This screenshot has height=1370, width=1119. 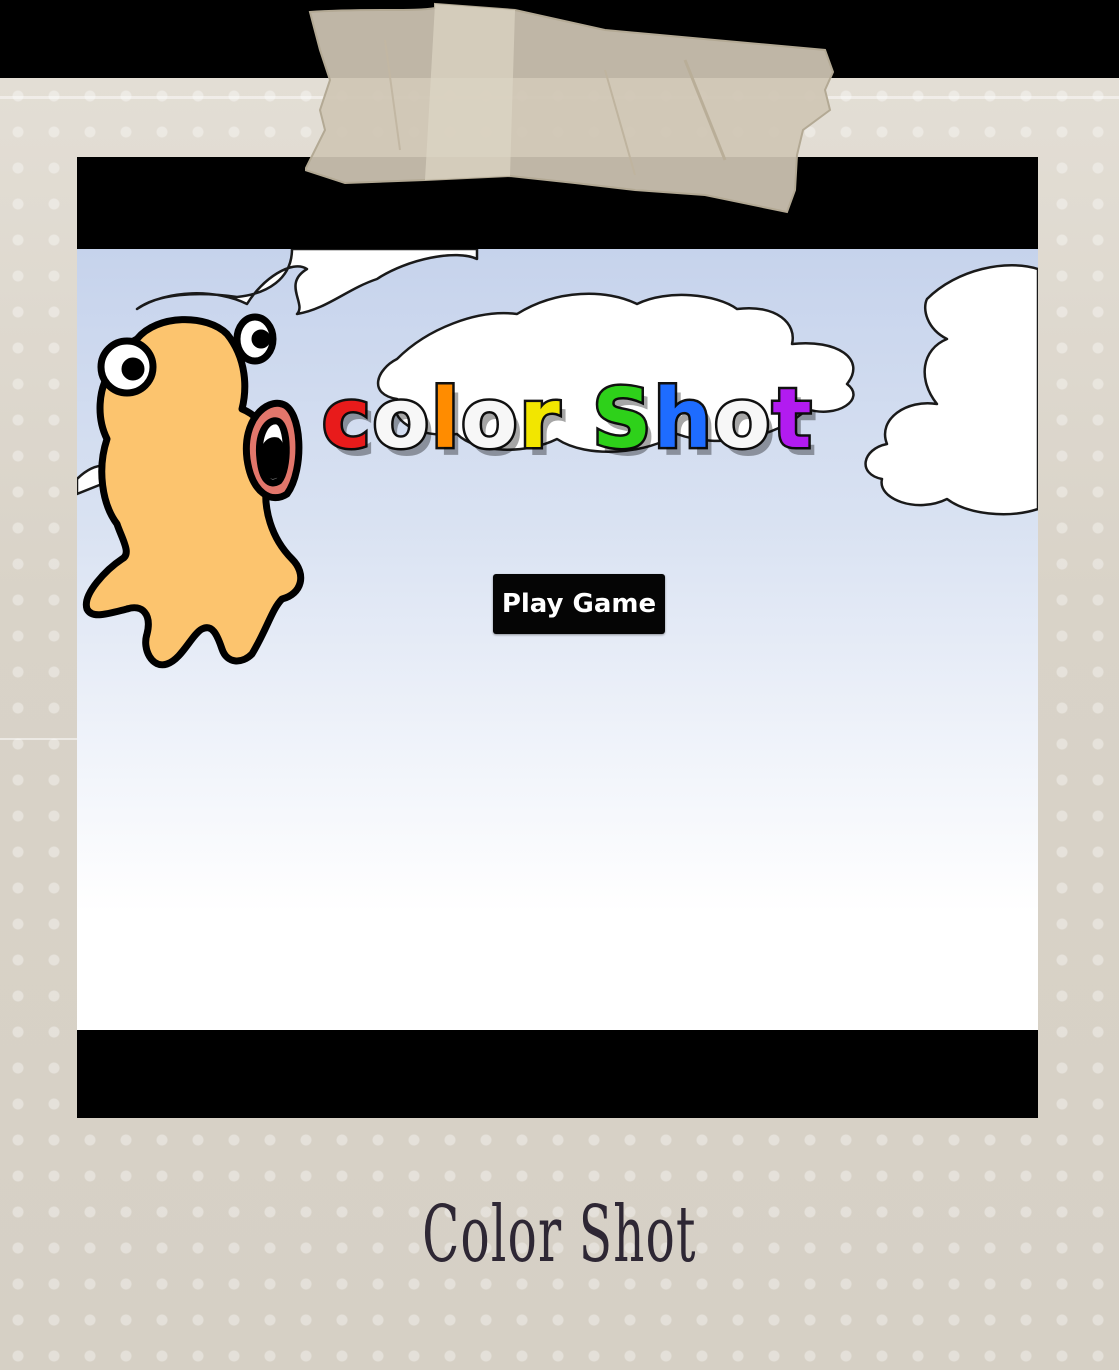 I want to click on title-letter: l, so click(x=445, y=419).